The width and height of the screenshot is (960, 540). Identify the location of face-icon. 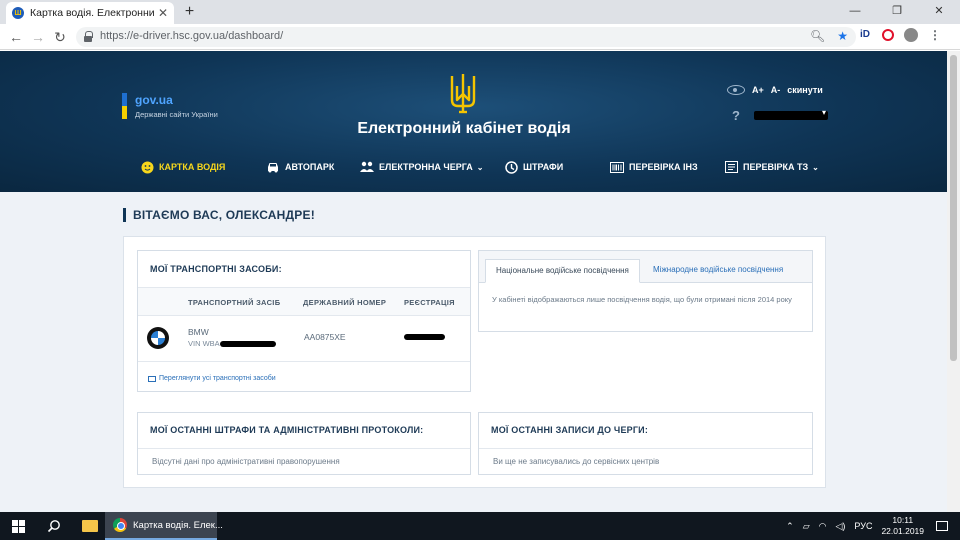
(147, 167).